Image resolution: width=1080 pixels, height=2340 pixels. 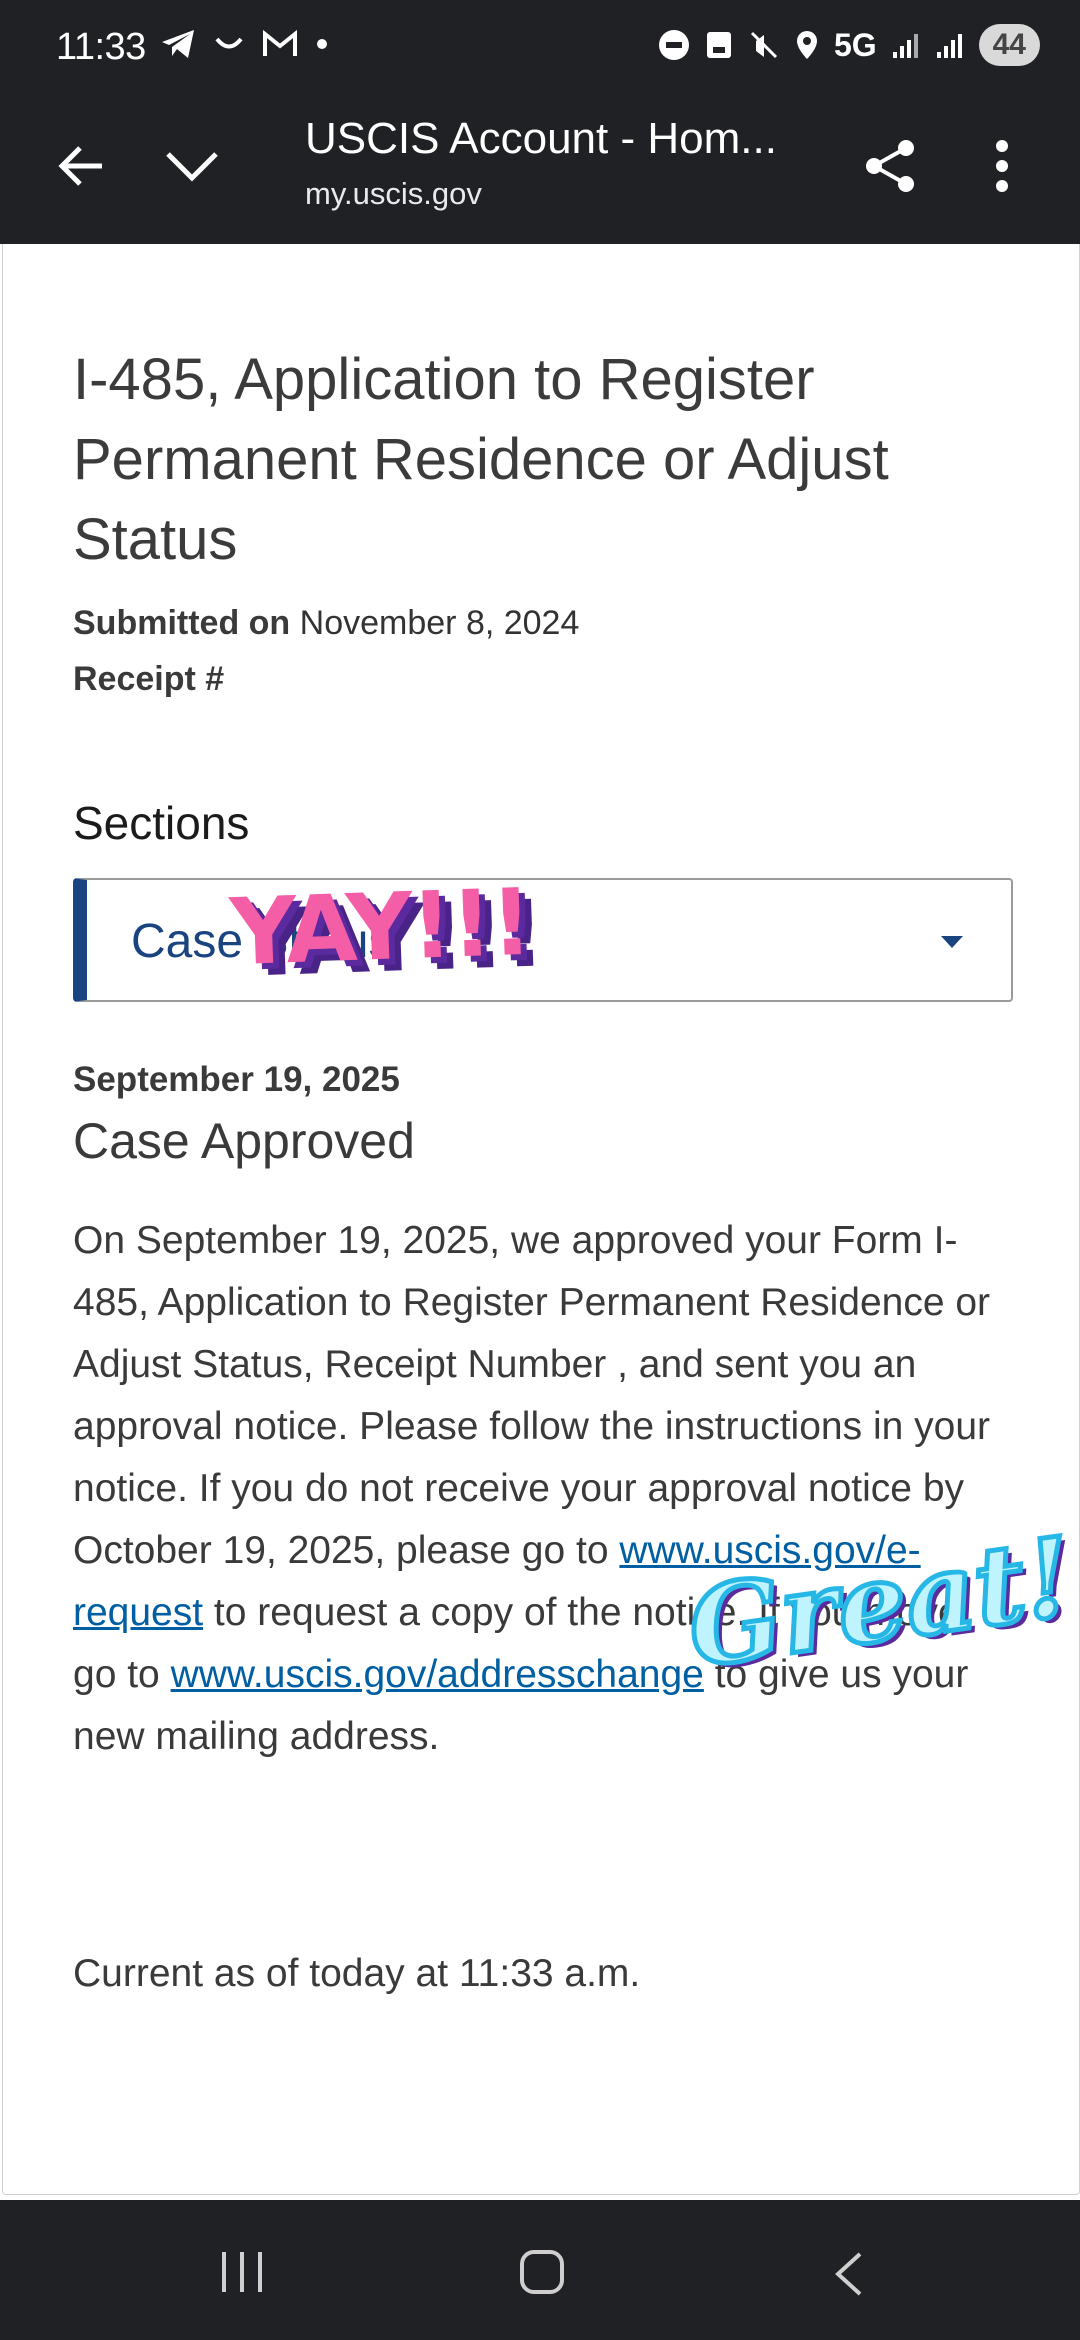 I want to click on system-nav-bar, so click(x=540, y=2270).